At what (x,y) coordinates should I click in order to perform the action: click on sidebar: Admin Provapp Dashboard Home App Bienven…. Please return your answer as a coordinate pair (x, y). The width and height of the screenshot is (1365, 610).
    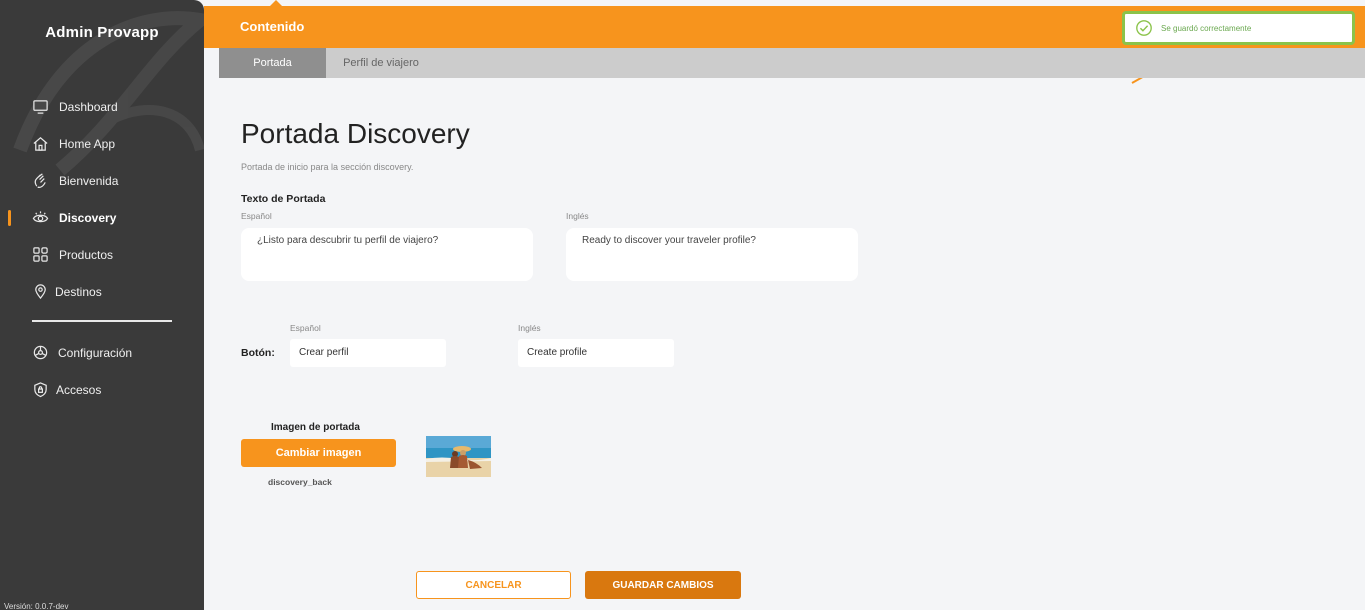
    Looking at the image, I should click on (102, 305).